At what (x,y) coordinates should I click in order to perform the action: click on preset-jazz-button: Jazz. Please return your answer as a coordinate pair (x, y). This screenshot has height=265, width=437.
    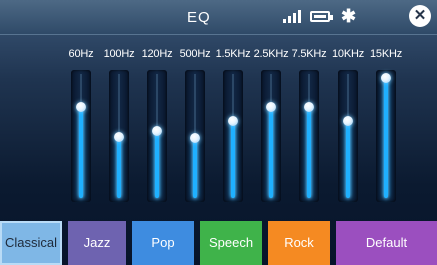
    Looking at the image, I should click on (97, 243).